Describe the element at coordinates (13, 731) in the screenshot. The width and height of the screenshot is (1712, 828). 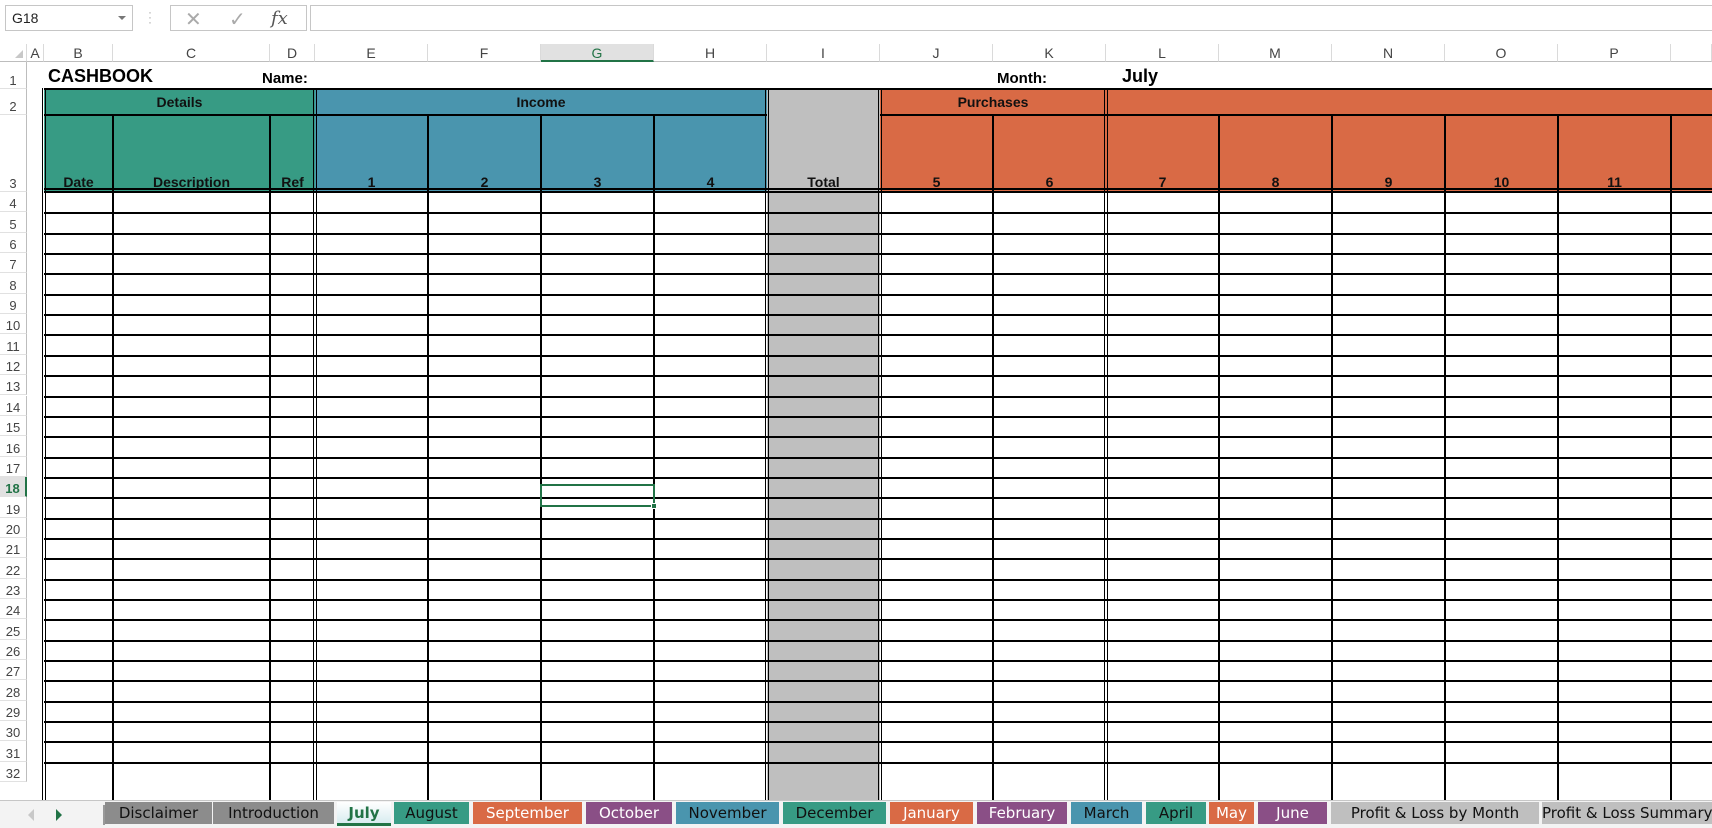
I see `row-header-30: 30` at that location.